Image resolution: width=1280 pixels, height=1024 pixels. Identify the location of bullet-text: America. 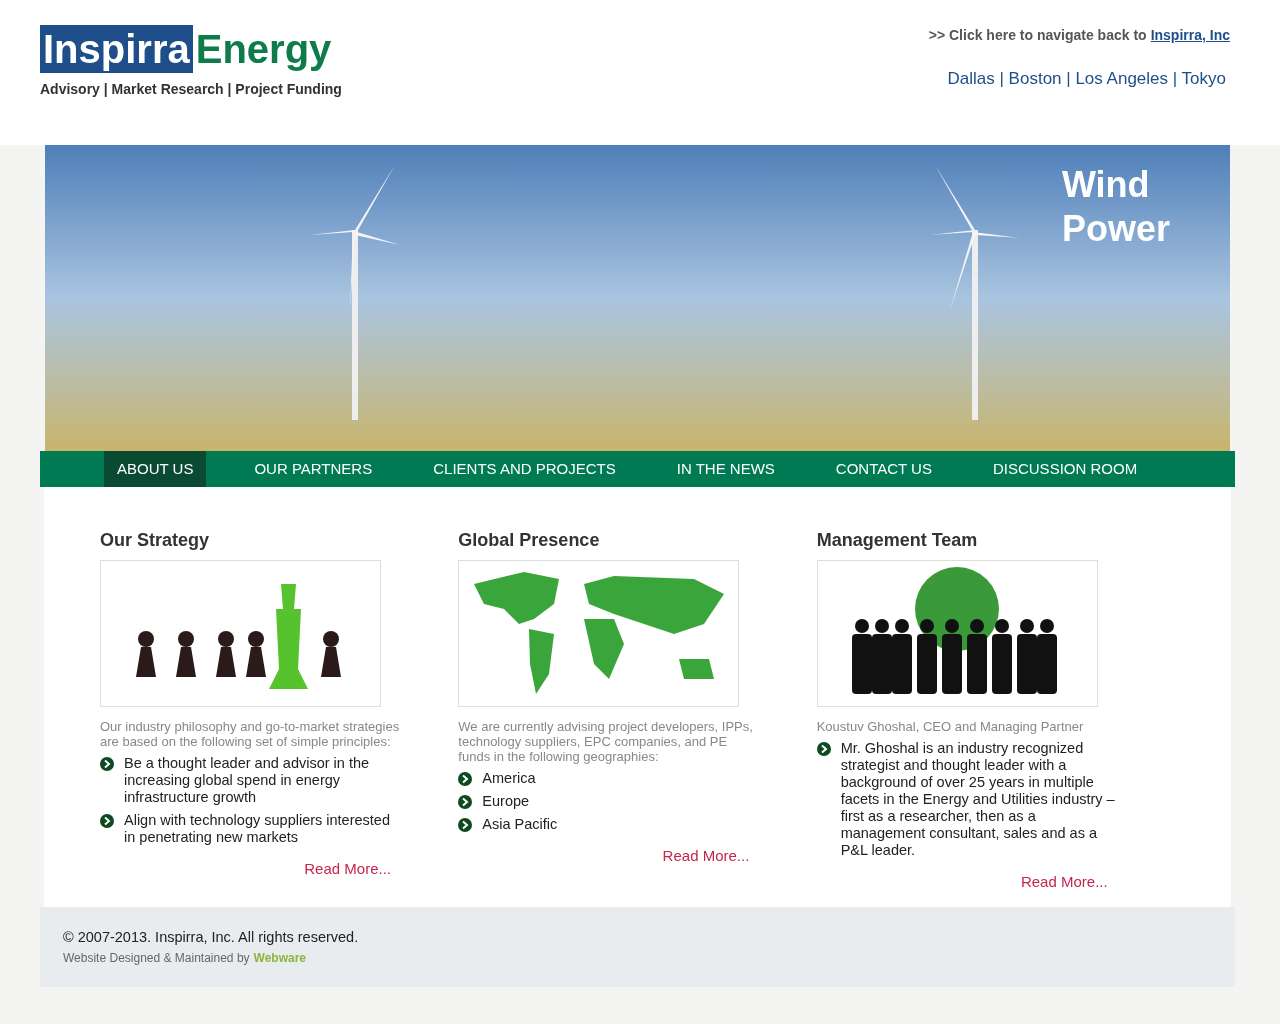
(509, 778).